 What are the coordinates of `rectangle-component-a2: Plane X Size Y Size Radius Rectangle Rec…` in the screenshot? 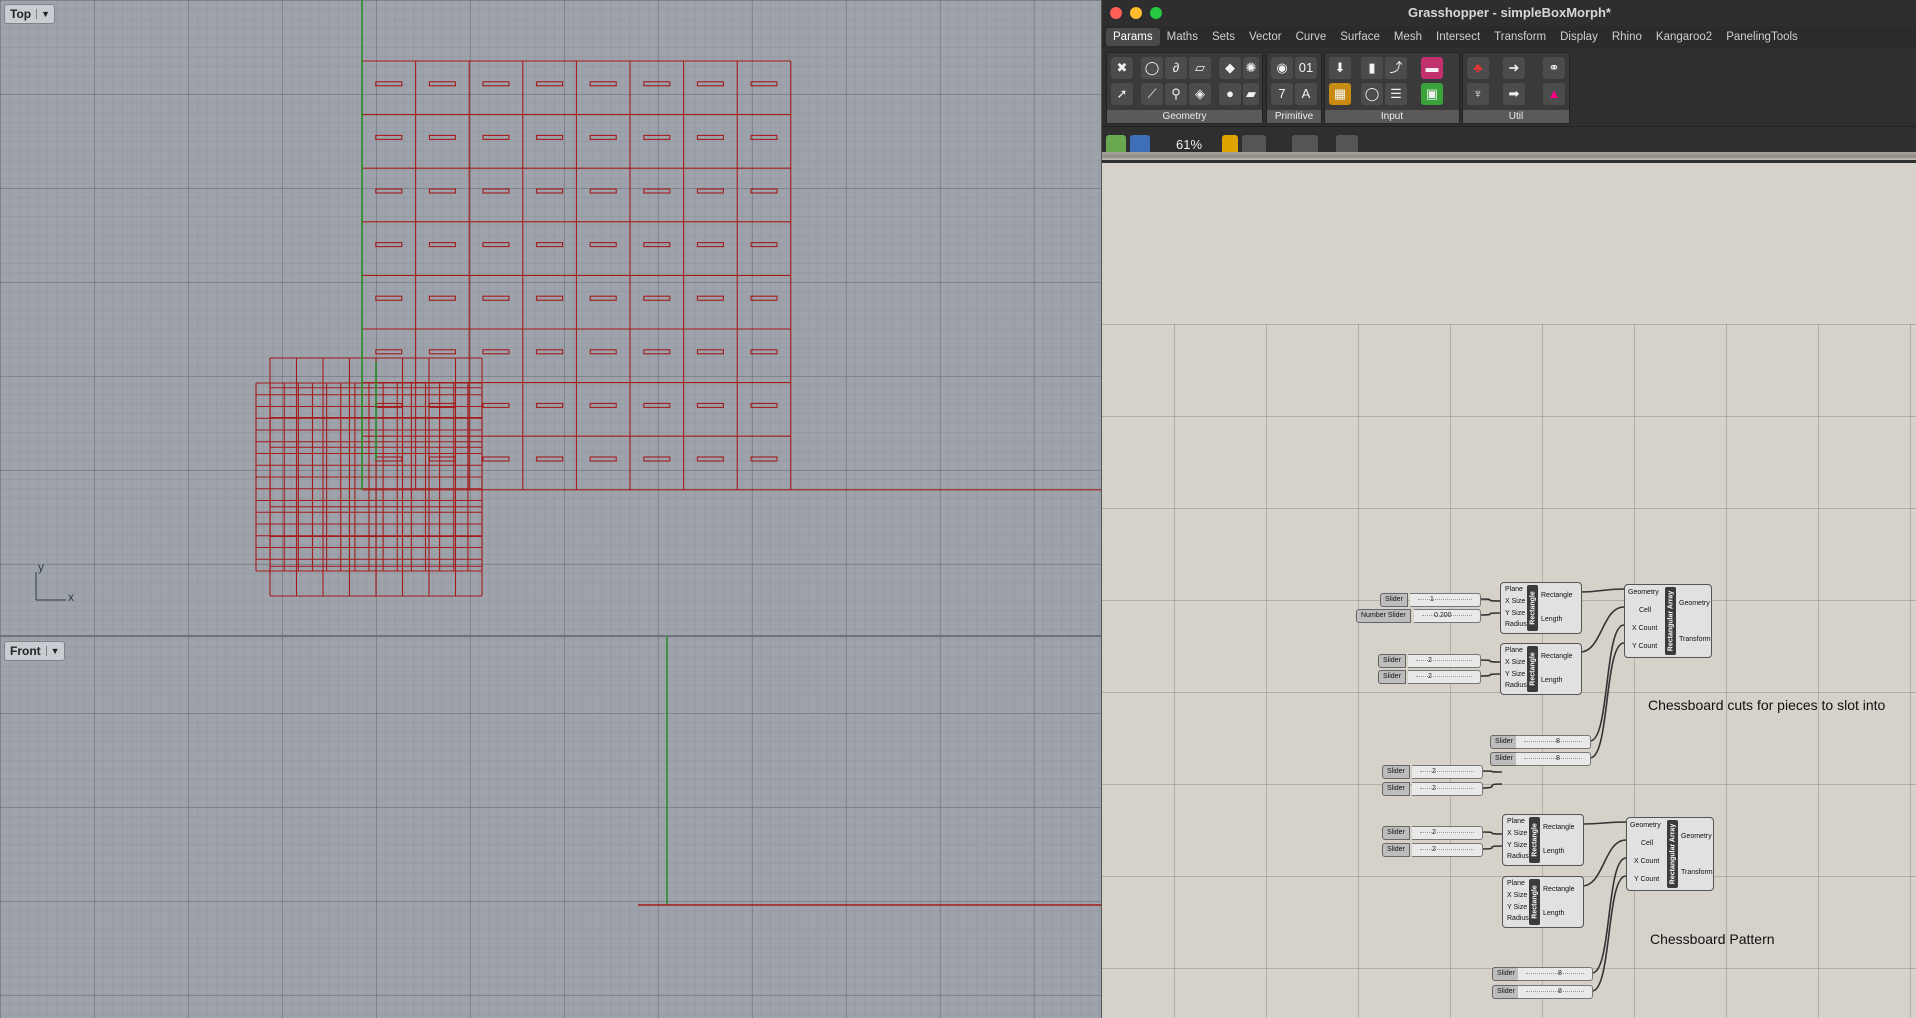 It's located at (1541, 669).